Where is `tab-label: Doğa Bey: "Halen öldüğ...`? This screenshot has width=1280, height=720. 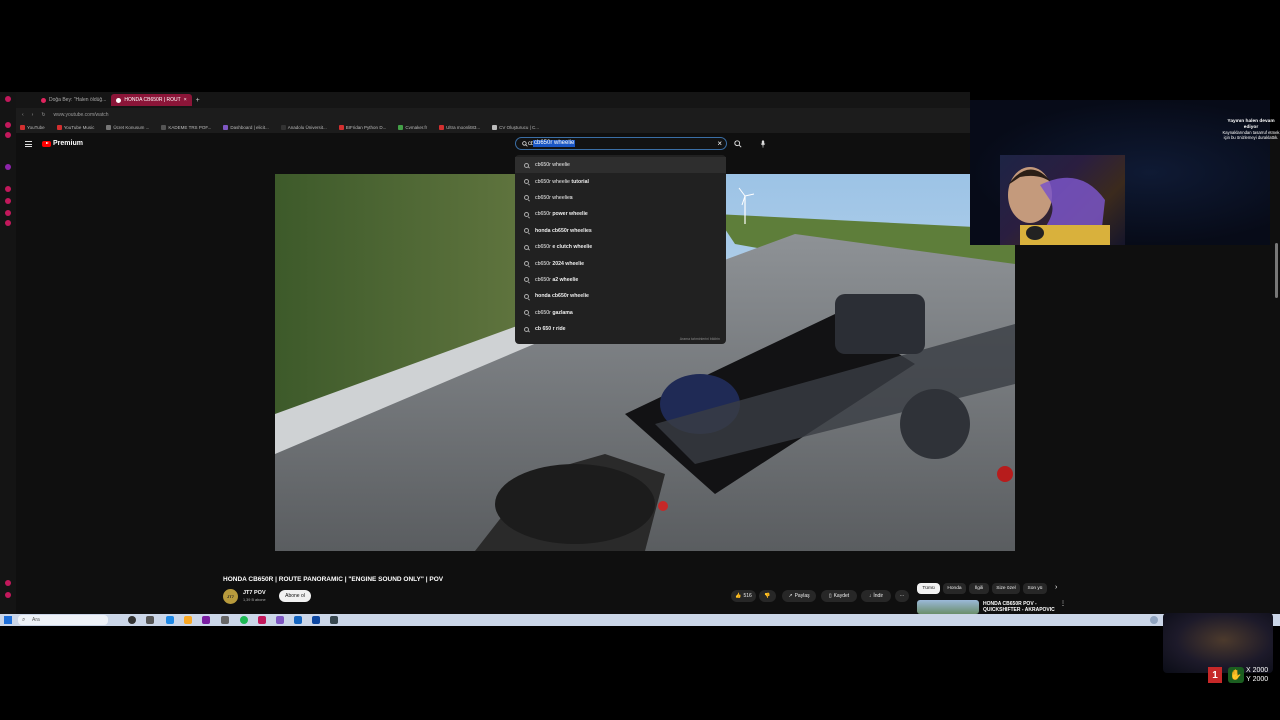
tab-label: Doğa Bey: "Halen öldüğ... is located at coordinates (78, 100).